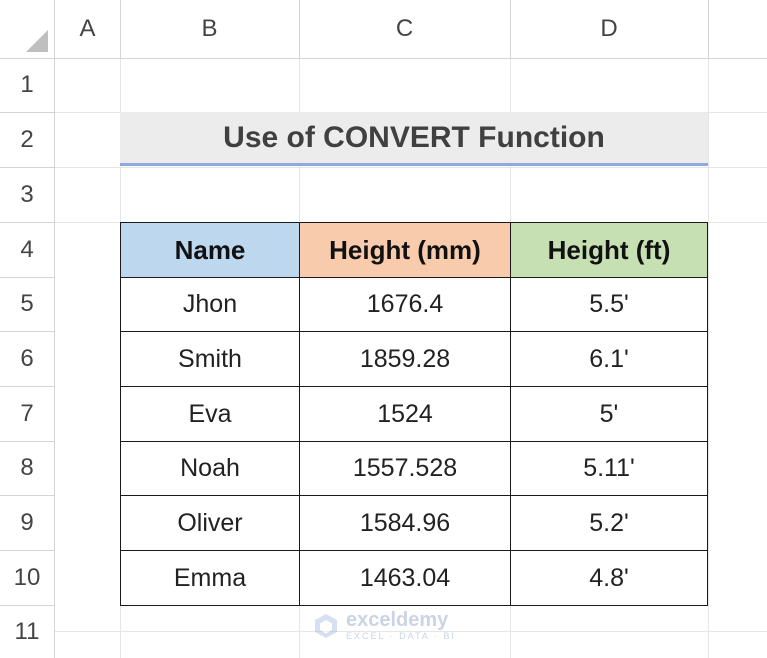 The width and height of the screenshot is (767, 658). Describe the element at coordinates (27, 250) in the screenshot. I see `row-header-4: 4` at that location.